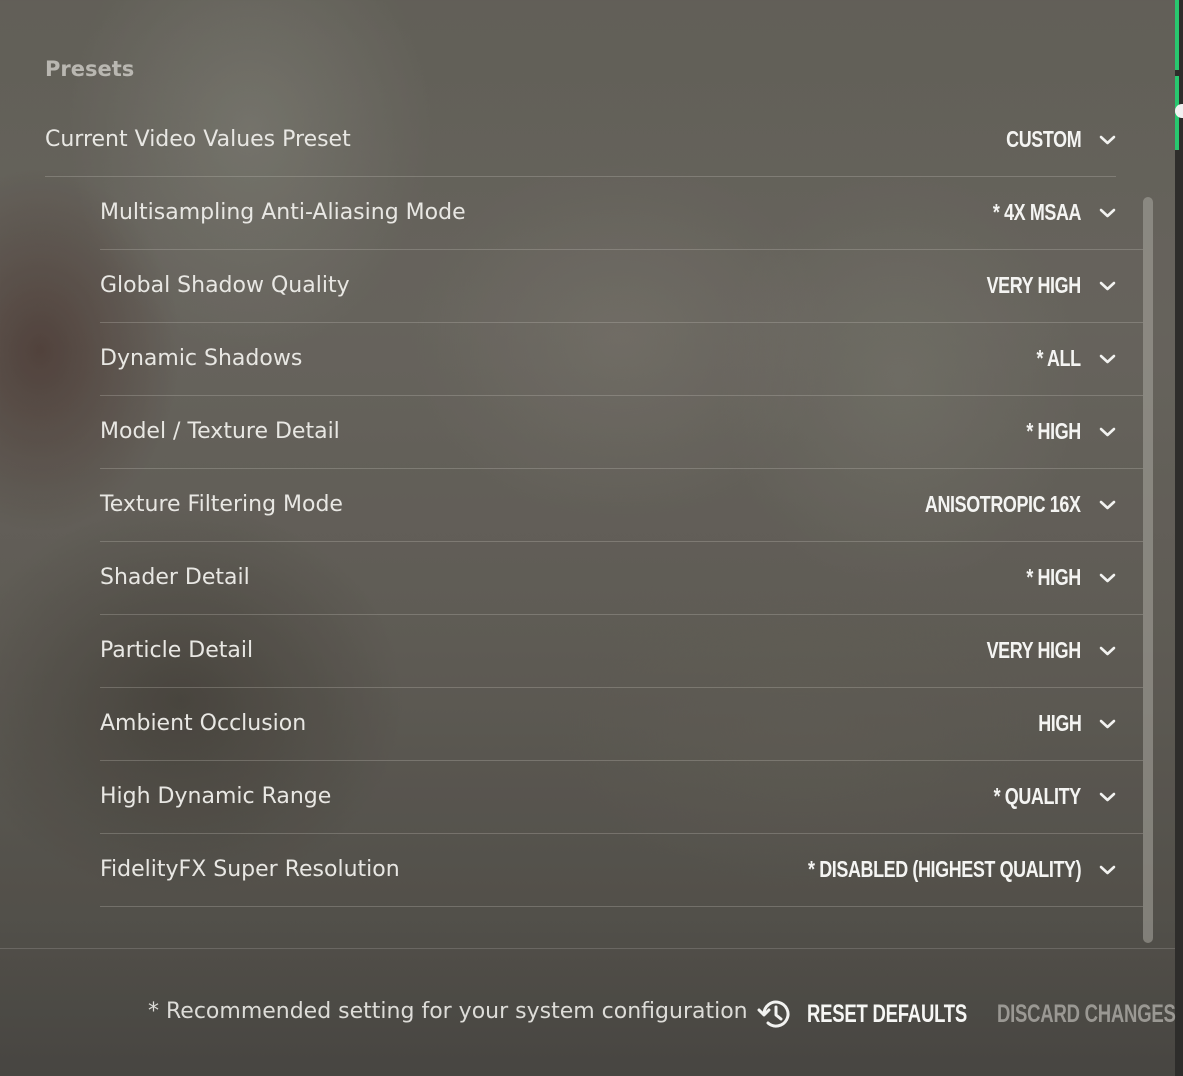 This screenshot has height=1076, width=1183. Describe the element at coordinates (1043, 139) in the screenshot. I see `preset-value: CUSTOM` at that location.